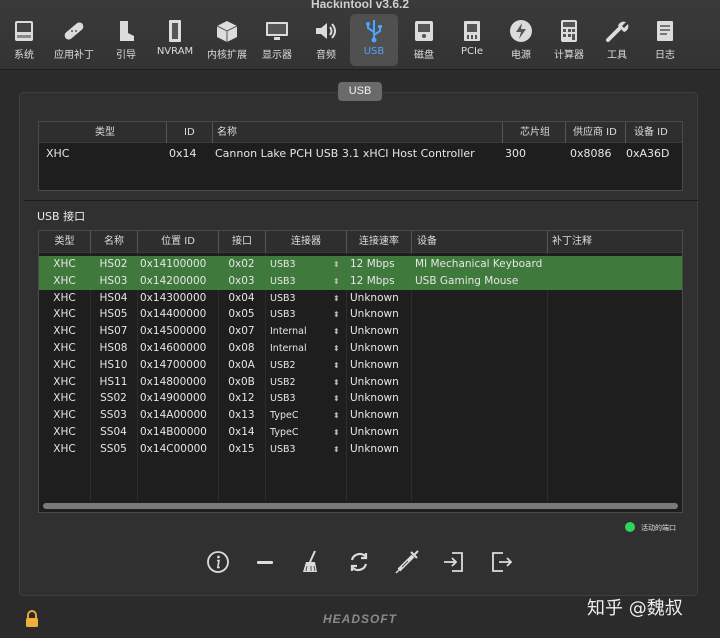 This screenshot has width=720, height=638. What do you see at coordinates (360, 91) in the screenshot?
I see `segment-usb: USB` at bounding box center [360, 91].